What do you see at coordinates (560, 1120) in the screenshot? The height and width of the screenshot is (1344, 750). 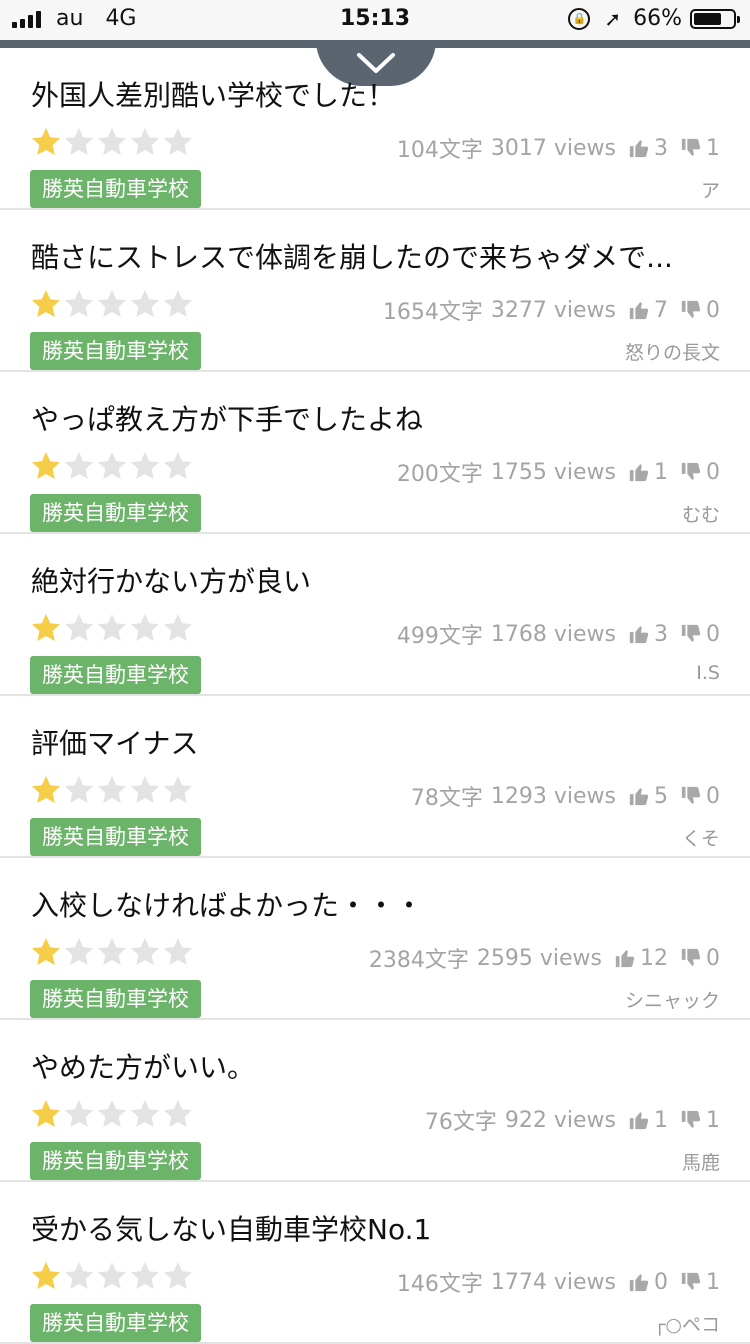 I see `view-count: 922 views` at bounding box center [560, 1120].